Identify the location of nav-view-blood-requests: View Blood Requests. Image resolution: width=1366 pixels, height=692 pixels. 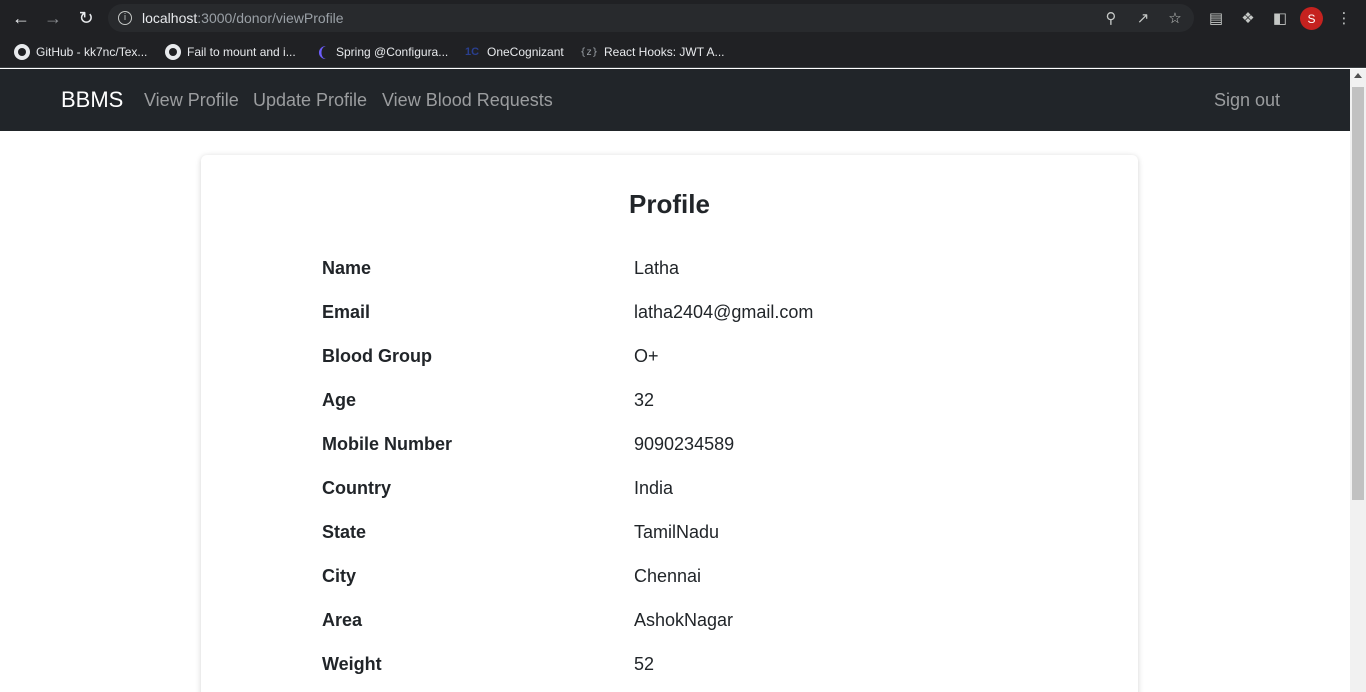
(467, 100).